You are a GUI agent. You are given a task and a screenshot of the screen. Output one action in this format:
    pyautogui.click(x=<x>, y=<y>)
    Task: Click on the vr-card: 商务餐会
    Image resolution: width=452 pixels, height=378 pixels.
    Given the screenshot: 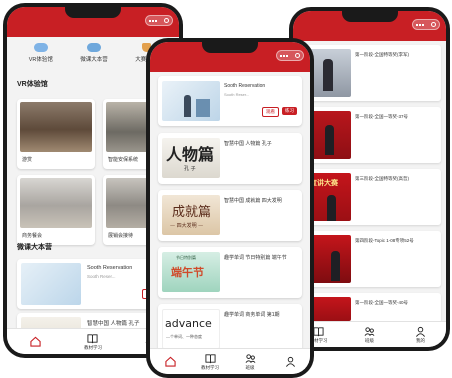 What is the action you would take?
    pyautogui.click(x=56, y=210)
    